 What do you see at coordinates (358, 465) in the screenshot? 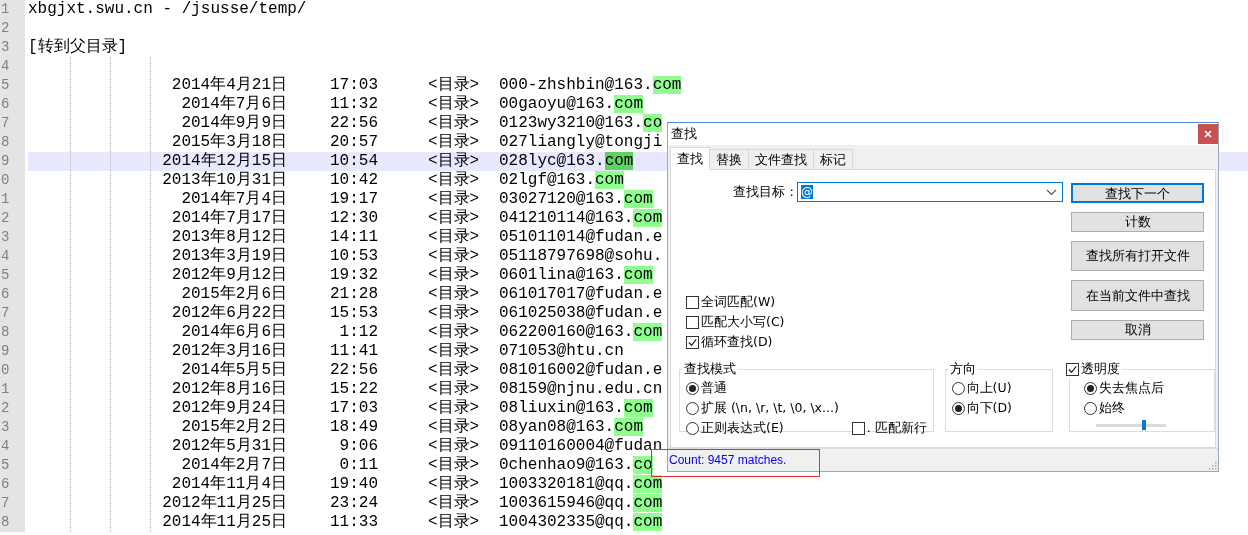
I see `time-text: 0:11` at bounding box center [358, 465].